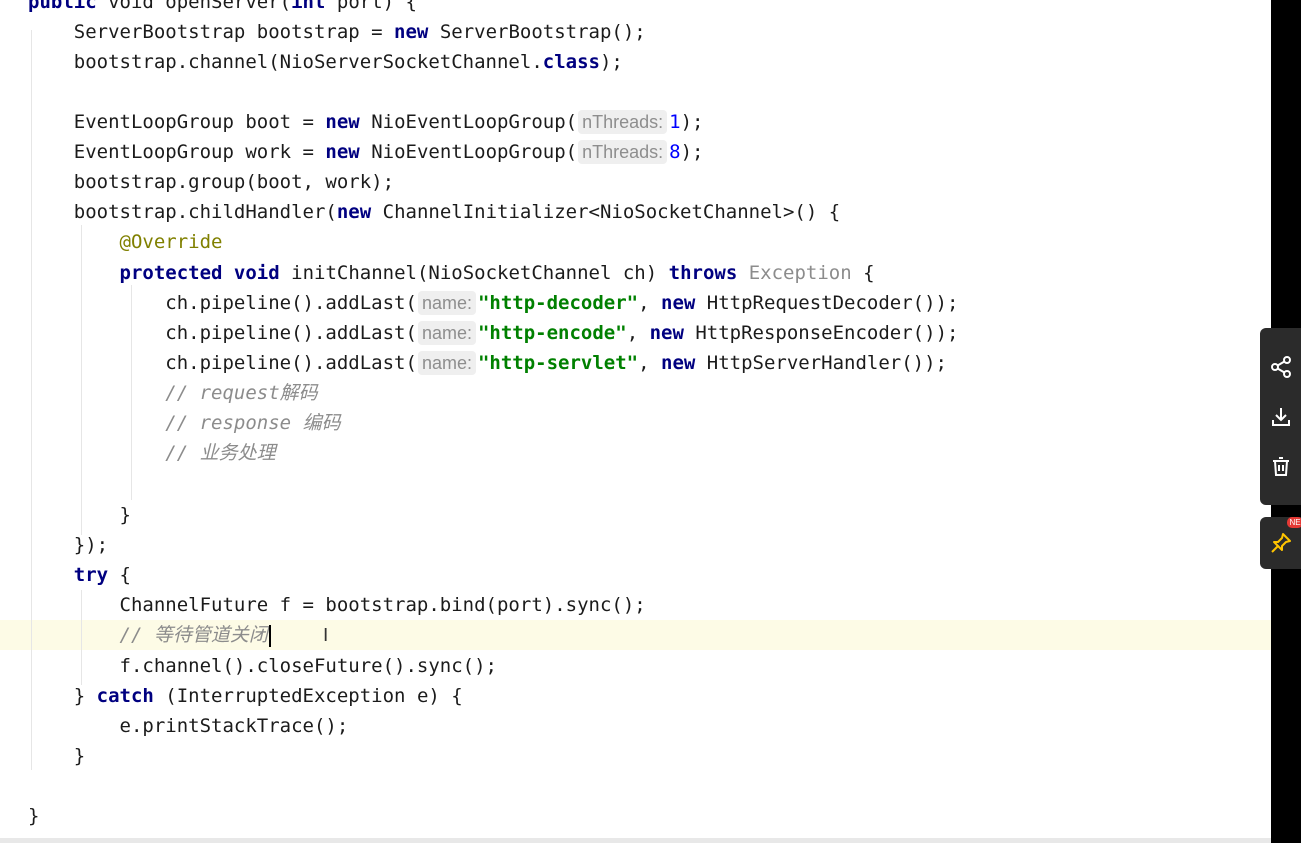  I want to click on code-text: EventLoopGroup boot =, so click(177, 122).